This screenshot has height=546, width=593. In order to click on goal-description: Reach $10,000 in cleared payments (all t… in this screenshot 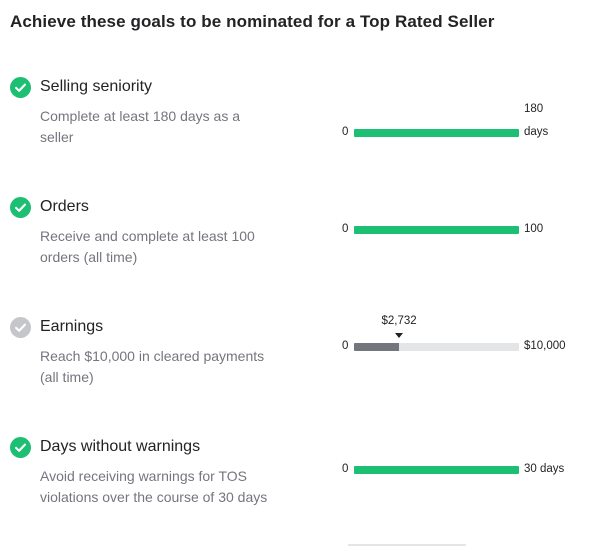, I will do `click(152, 366)`.